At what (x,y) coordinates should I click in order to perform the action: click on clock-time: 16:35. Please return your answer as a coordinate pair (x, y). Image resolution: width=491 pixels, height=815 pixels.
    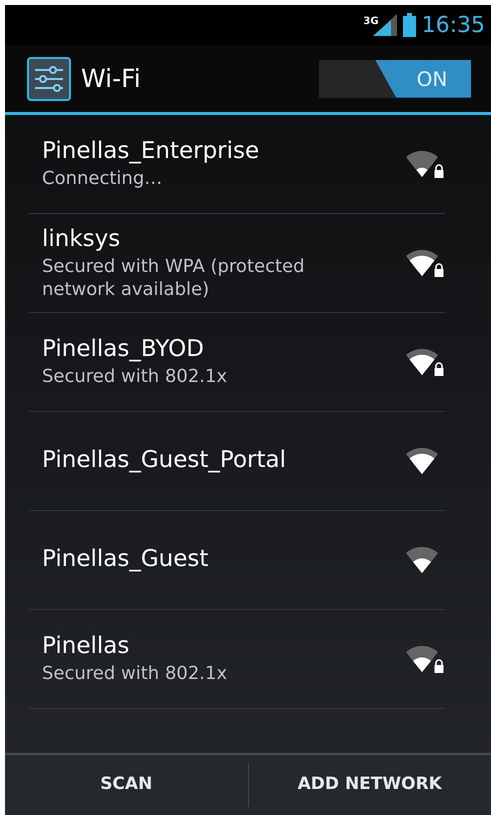
    Looking at the image, I should click on (453, 26).